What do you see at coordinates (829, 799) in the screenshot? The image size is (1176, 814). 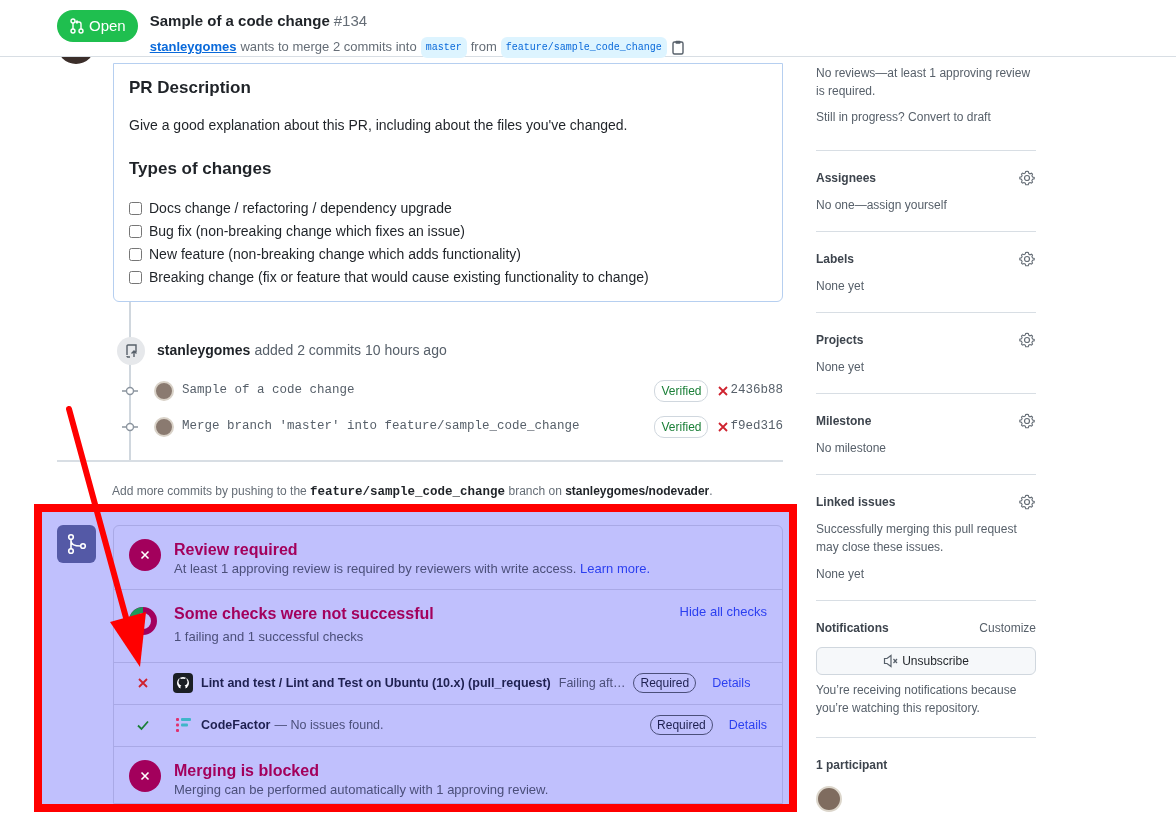 I see `participant-avatar` at bounding box center [829, 799].